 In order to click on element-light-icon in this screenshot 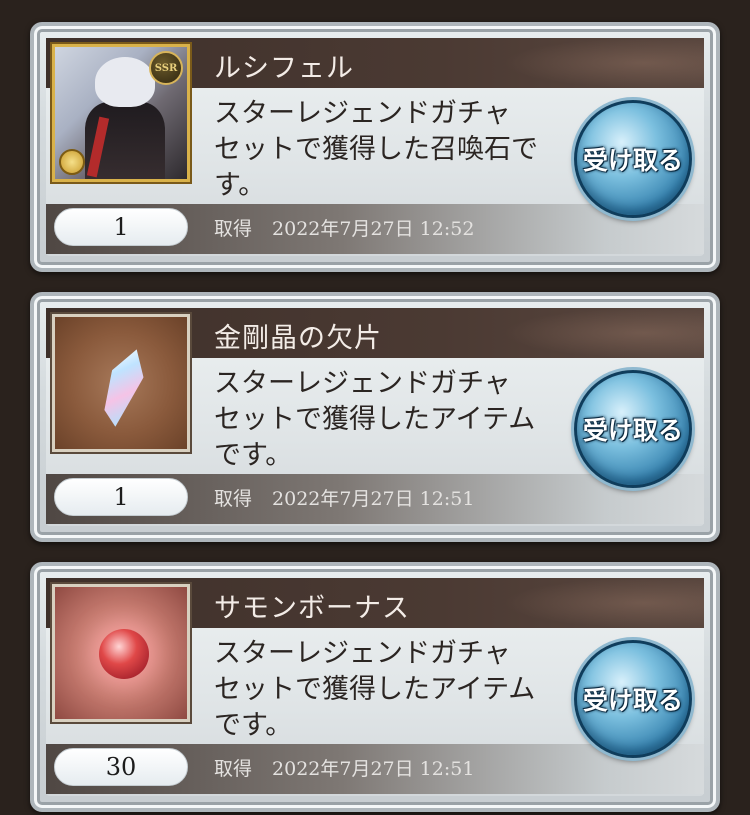, I will do `click(72, 162)`.